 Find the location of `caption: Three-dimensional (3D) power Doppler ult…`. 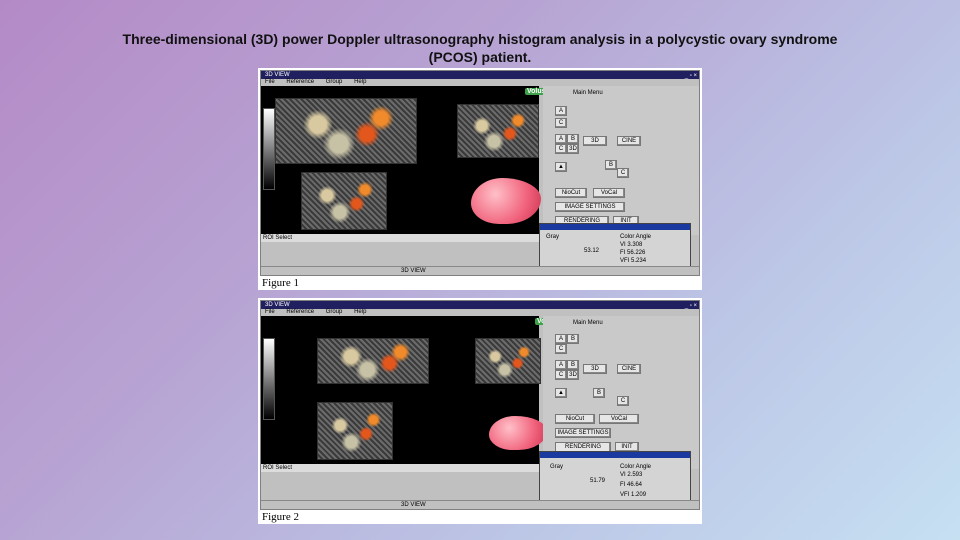

caption: Three-dimensional (3D) power Doppler ult… is located at coordinates (480, 48).